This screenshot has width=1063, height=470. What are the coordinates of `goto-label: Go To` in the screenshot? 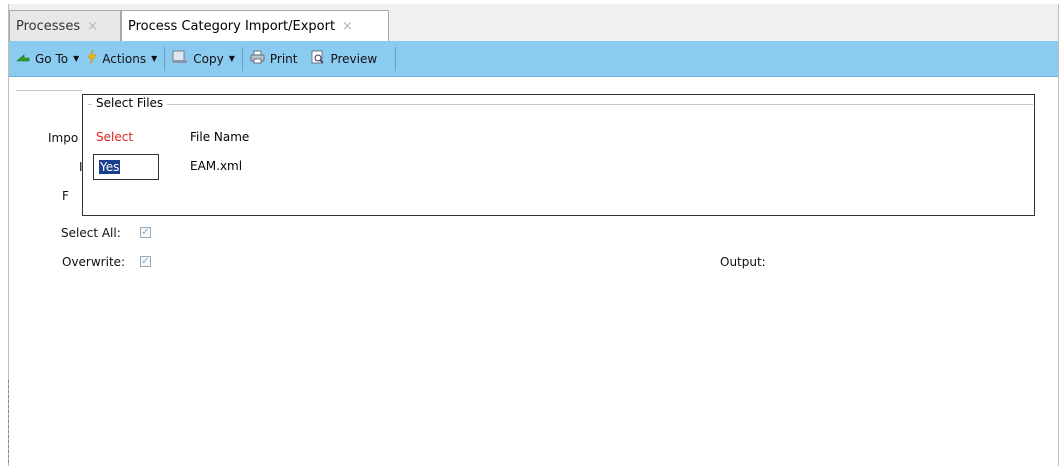 It's located at (52, 58).